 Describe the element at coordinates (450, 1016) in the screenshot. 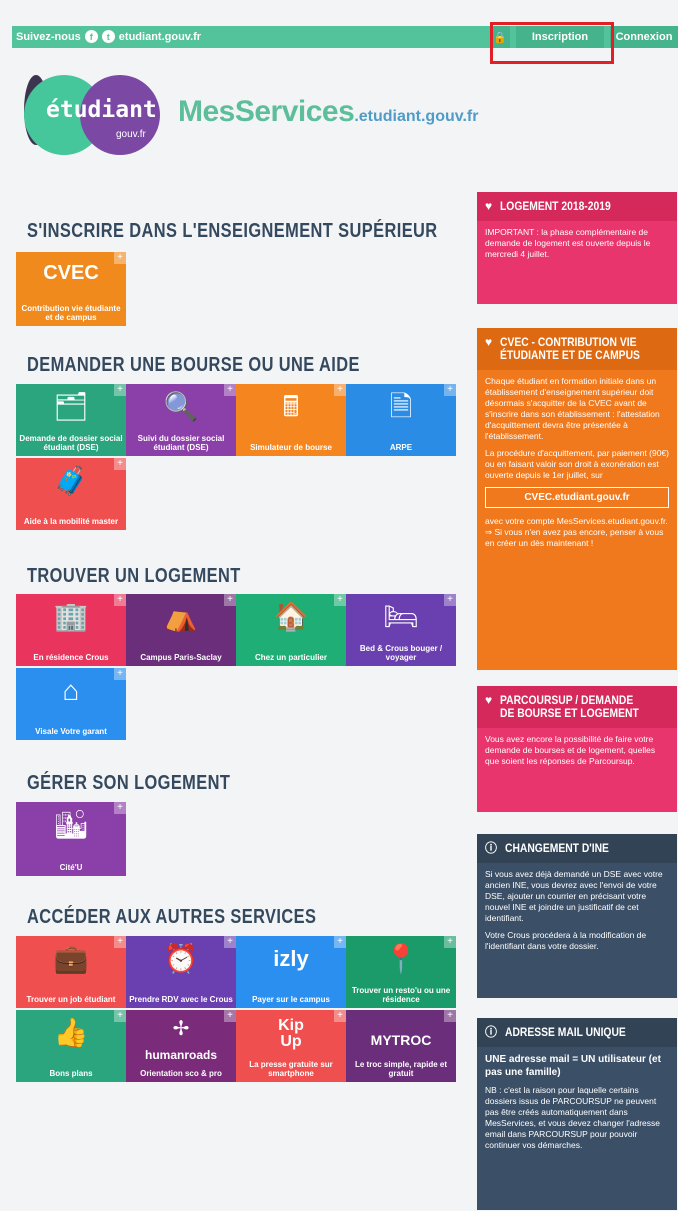

I see `plus-icon: +` at that location.